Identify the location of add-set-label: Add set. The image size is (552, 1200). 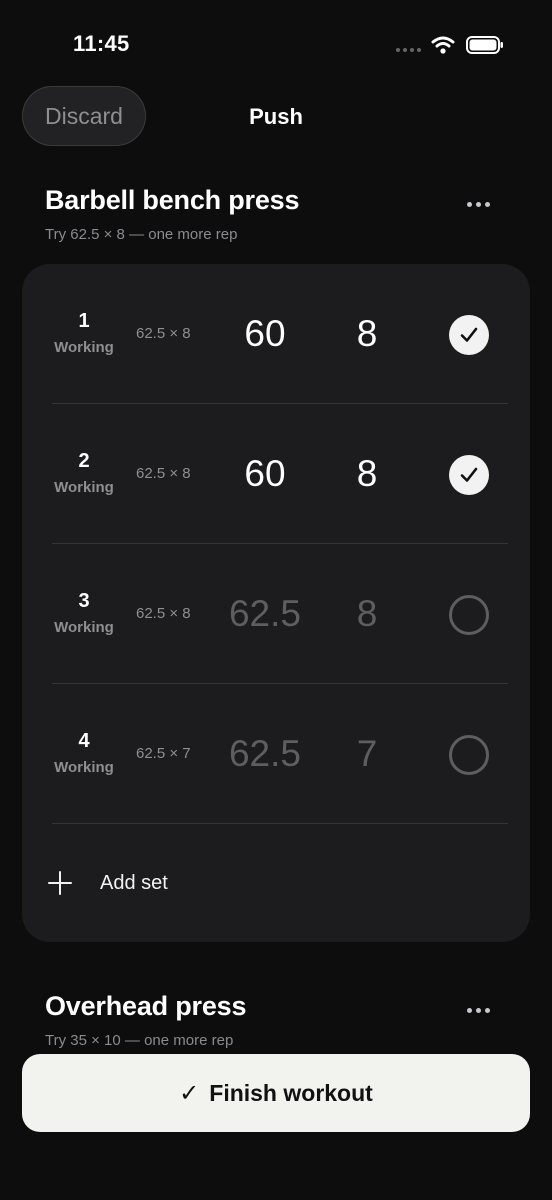
(134, 882).